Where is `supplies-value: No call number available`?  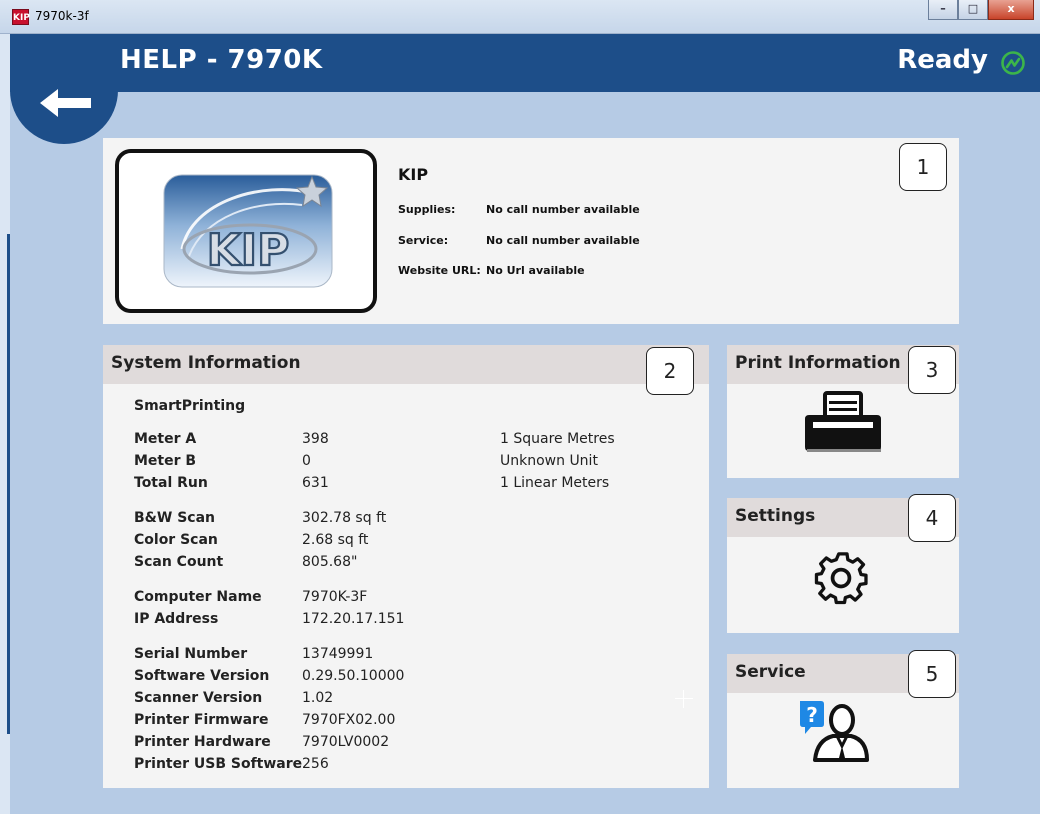
supplies-value: No call number available is located at coordinates (563, 209).